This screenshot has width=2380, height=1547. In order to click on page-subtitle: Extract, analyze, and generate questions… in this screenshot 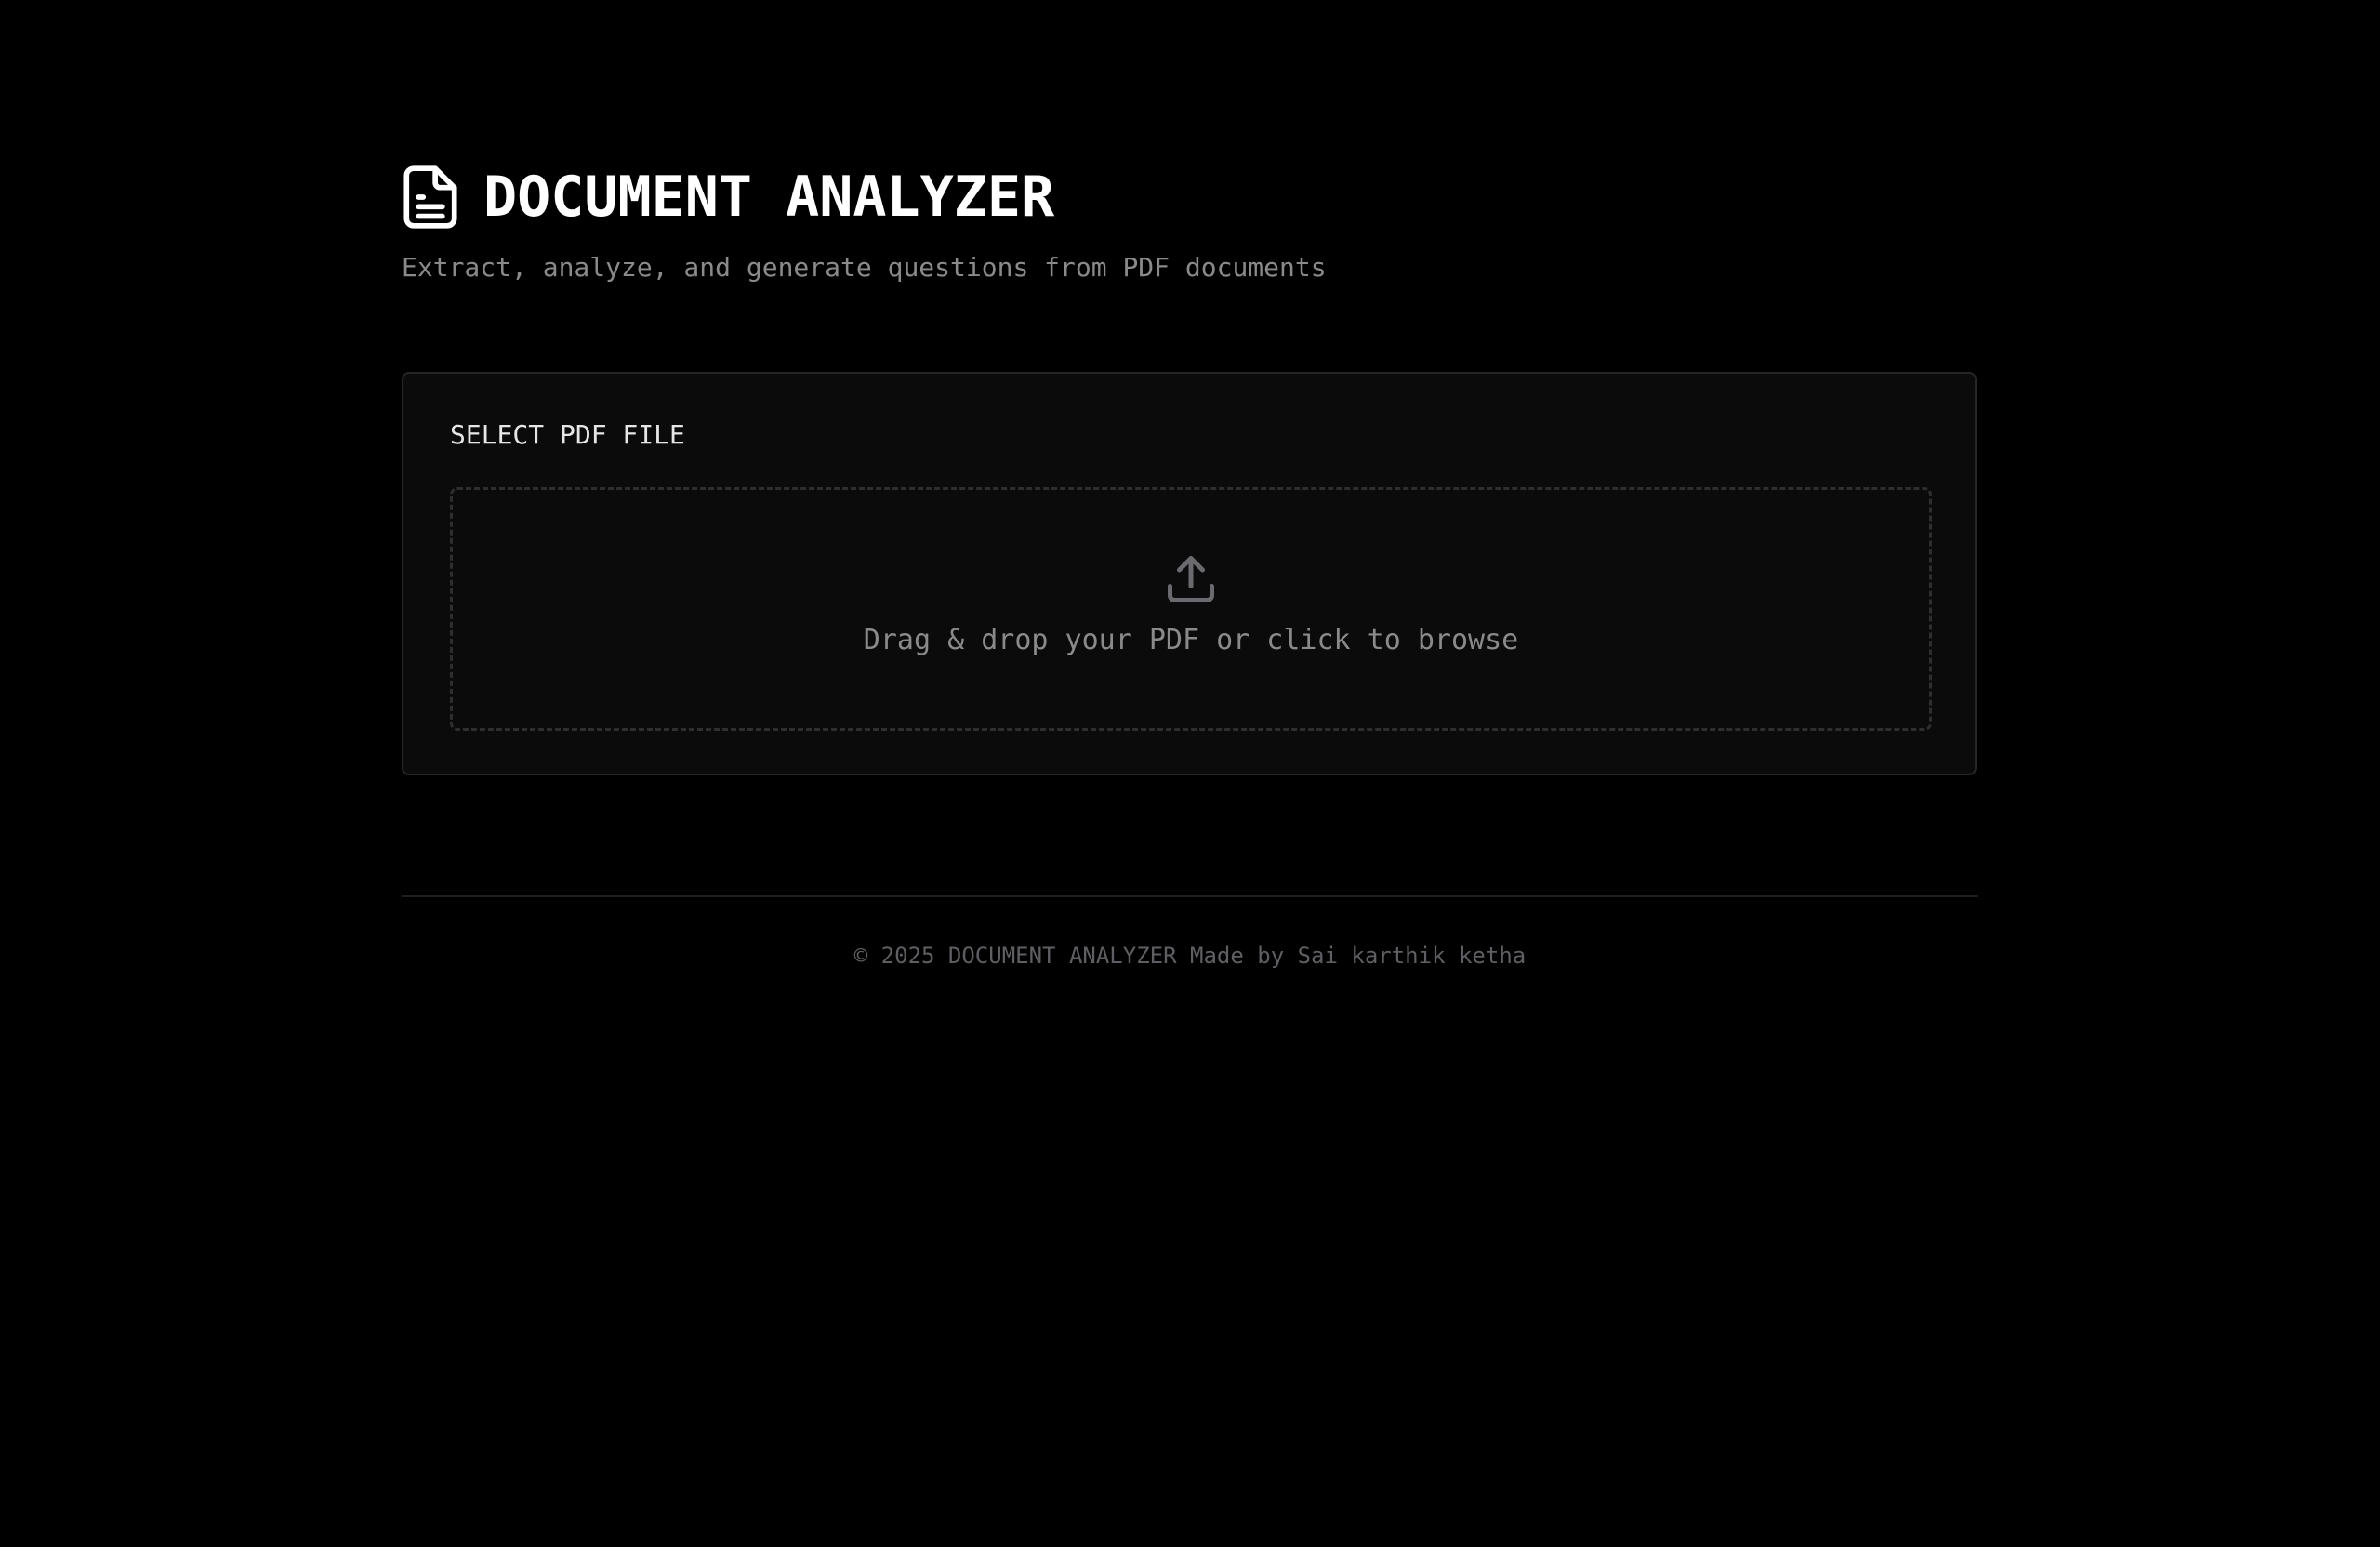, I will do `click(864, 267)`.